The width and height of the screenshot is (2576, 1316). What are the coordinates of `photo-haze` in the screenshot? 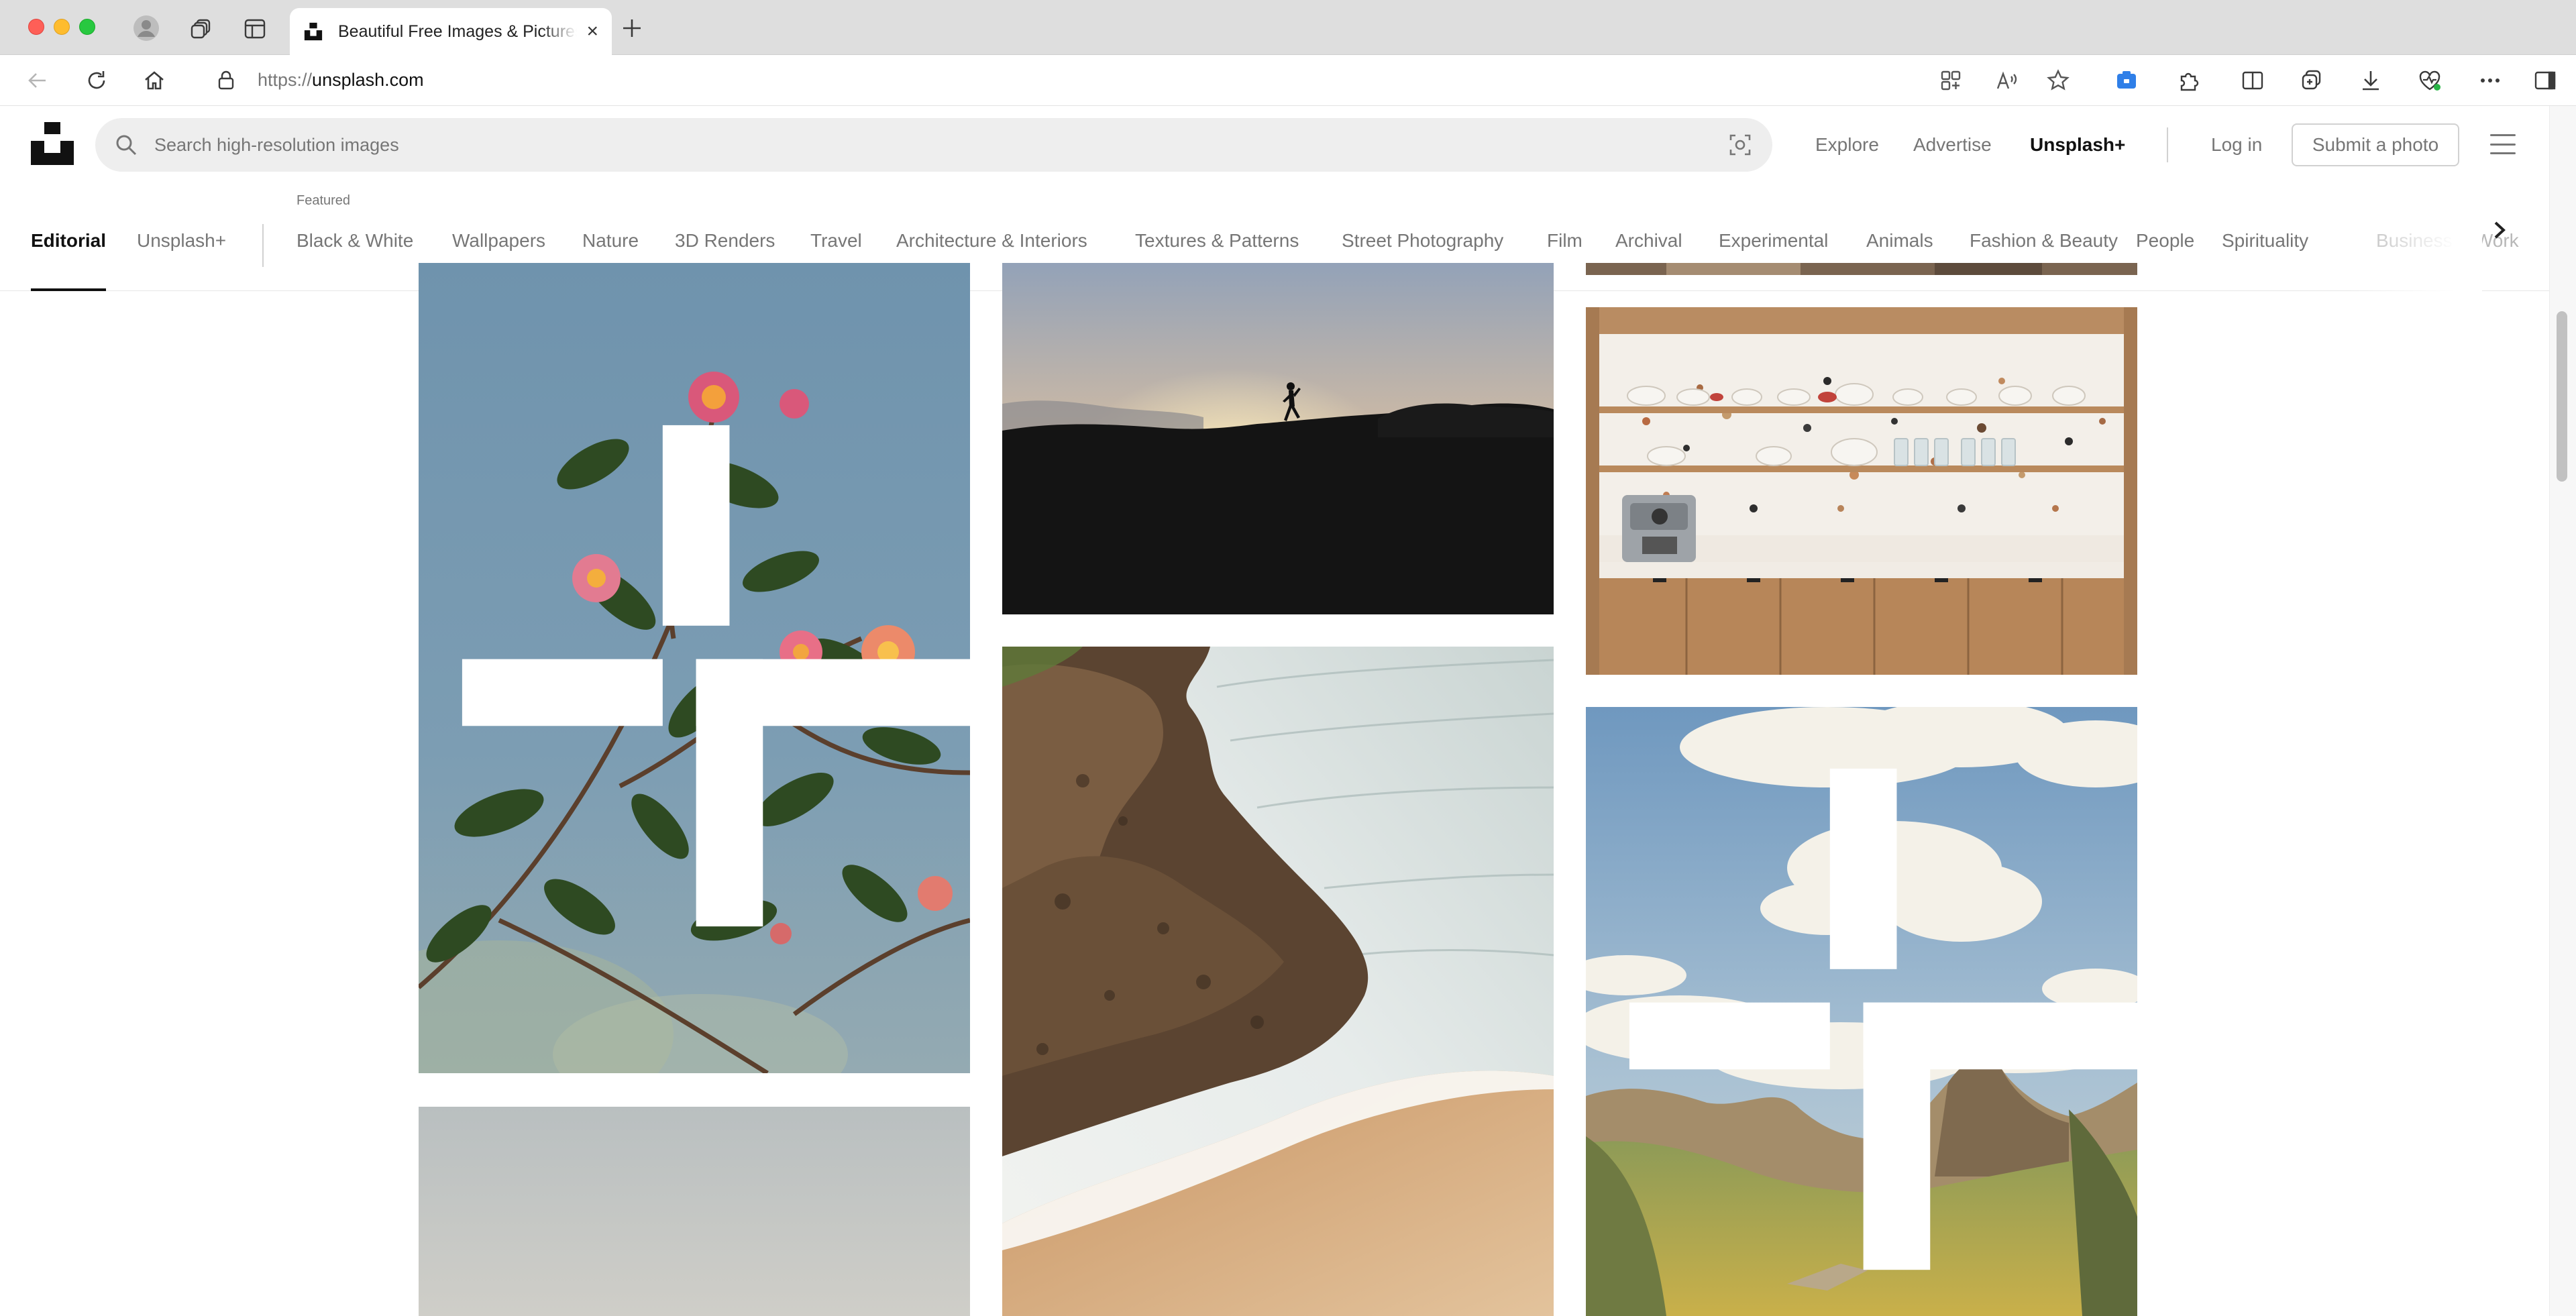 It's located at (694, 1211).